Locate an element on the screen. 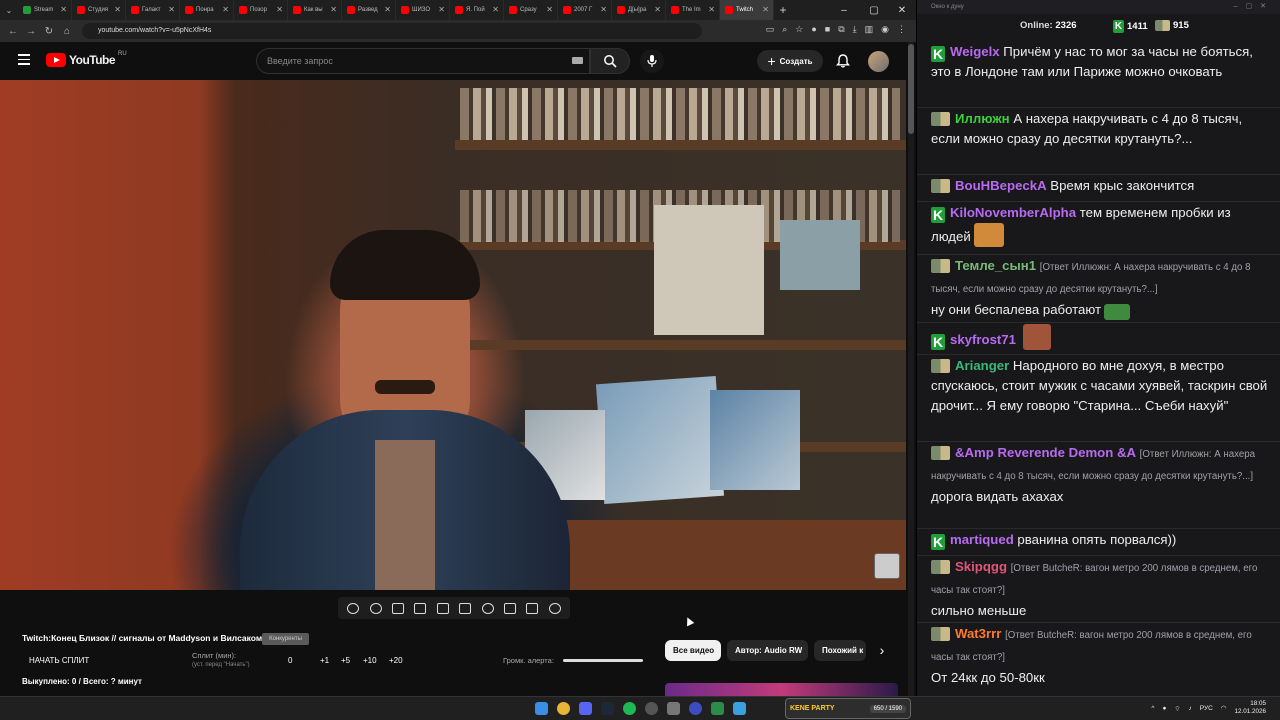 This screenshot has width=1280, height=720. recommended-video-thumbnail is located at coordinates (781, 689).